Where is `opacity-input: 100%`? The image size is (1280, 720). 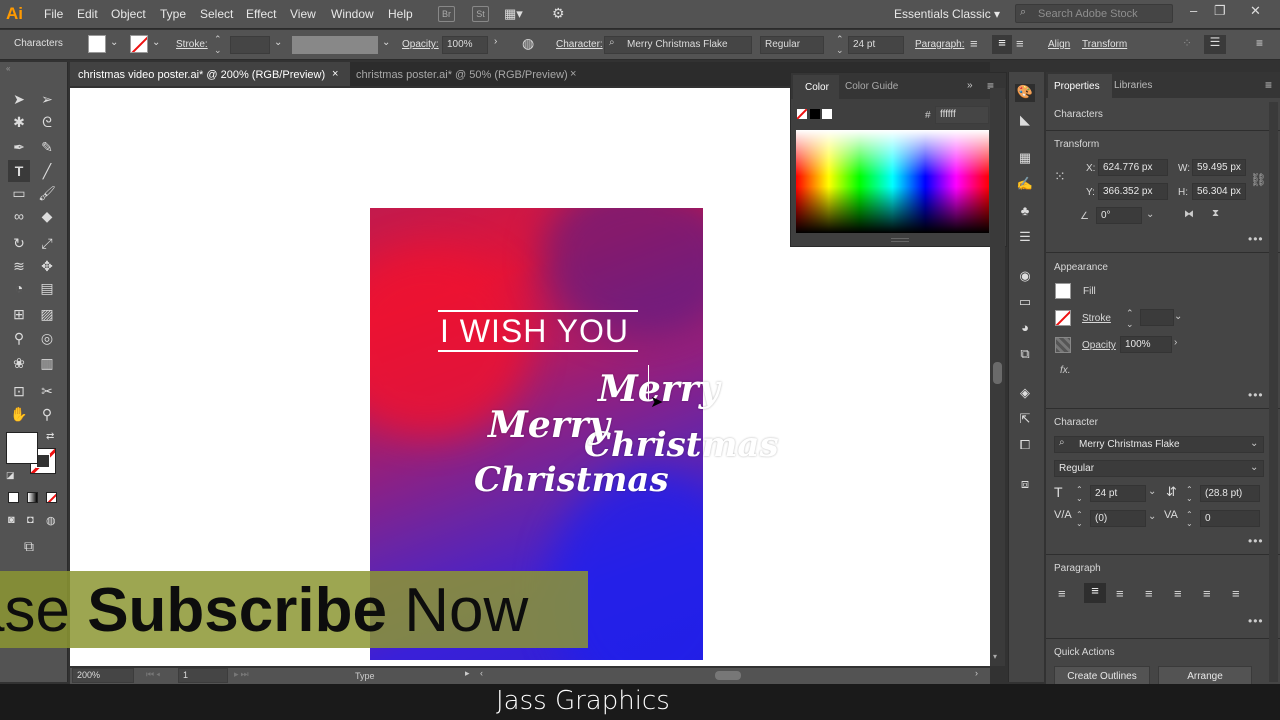
opacity-input: 100% is located at coordinates (1146, 344).